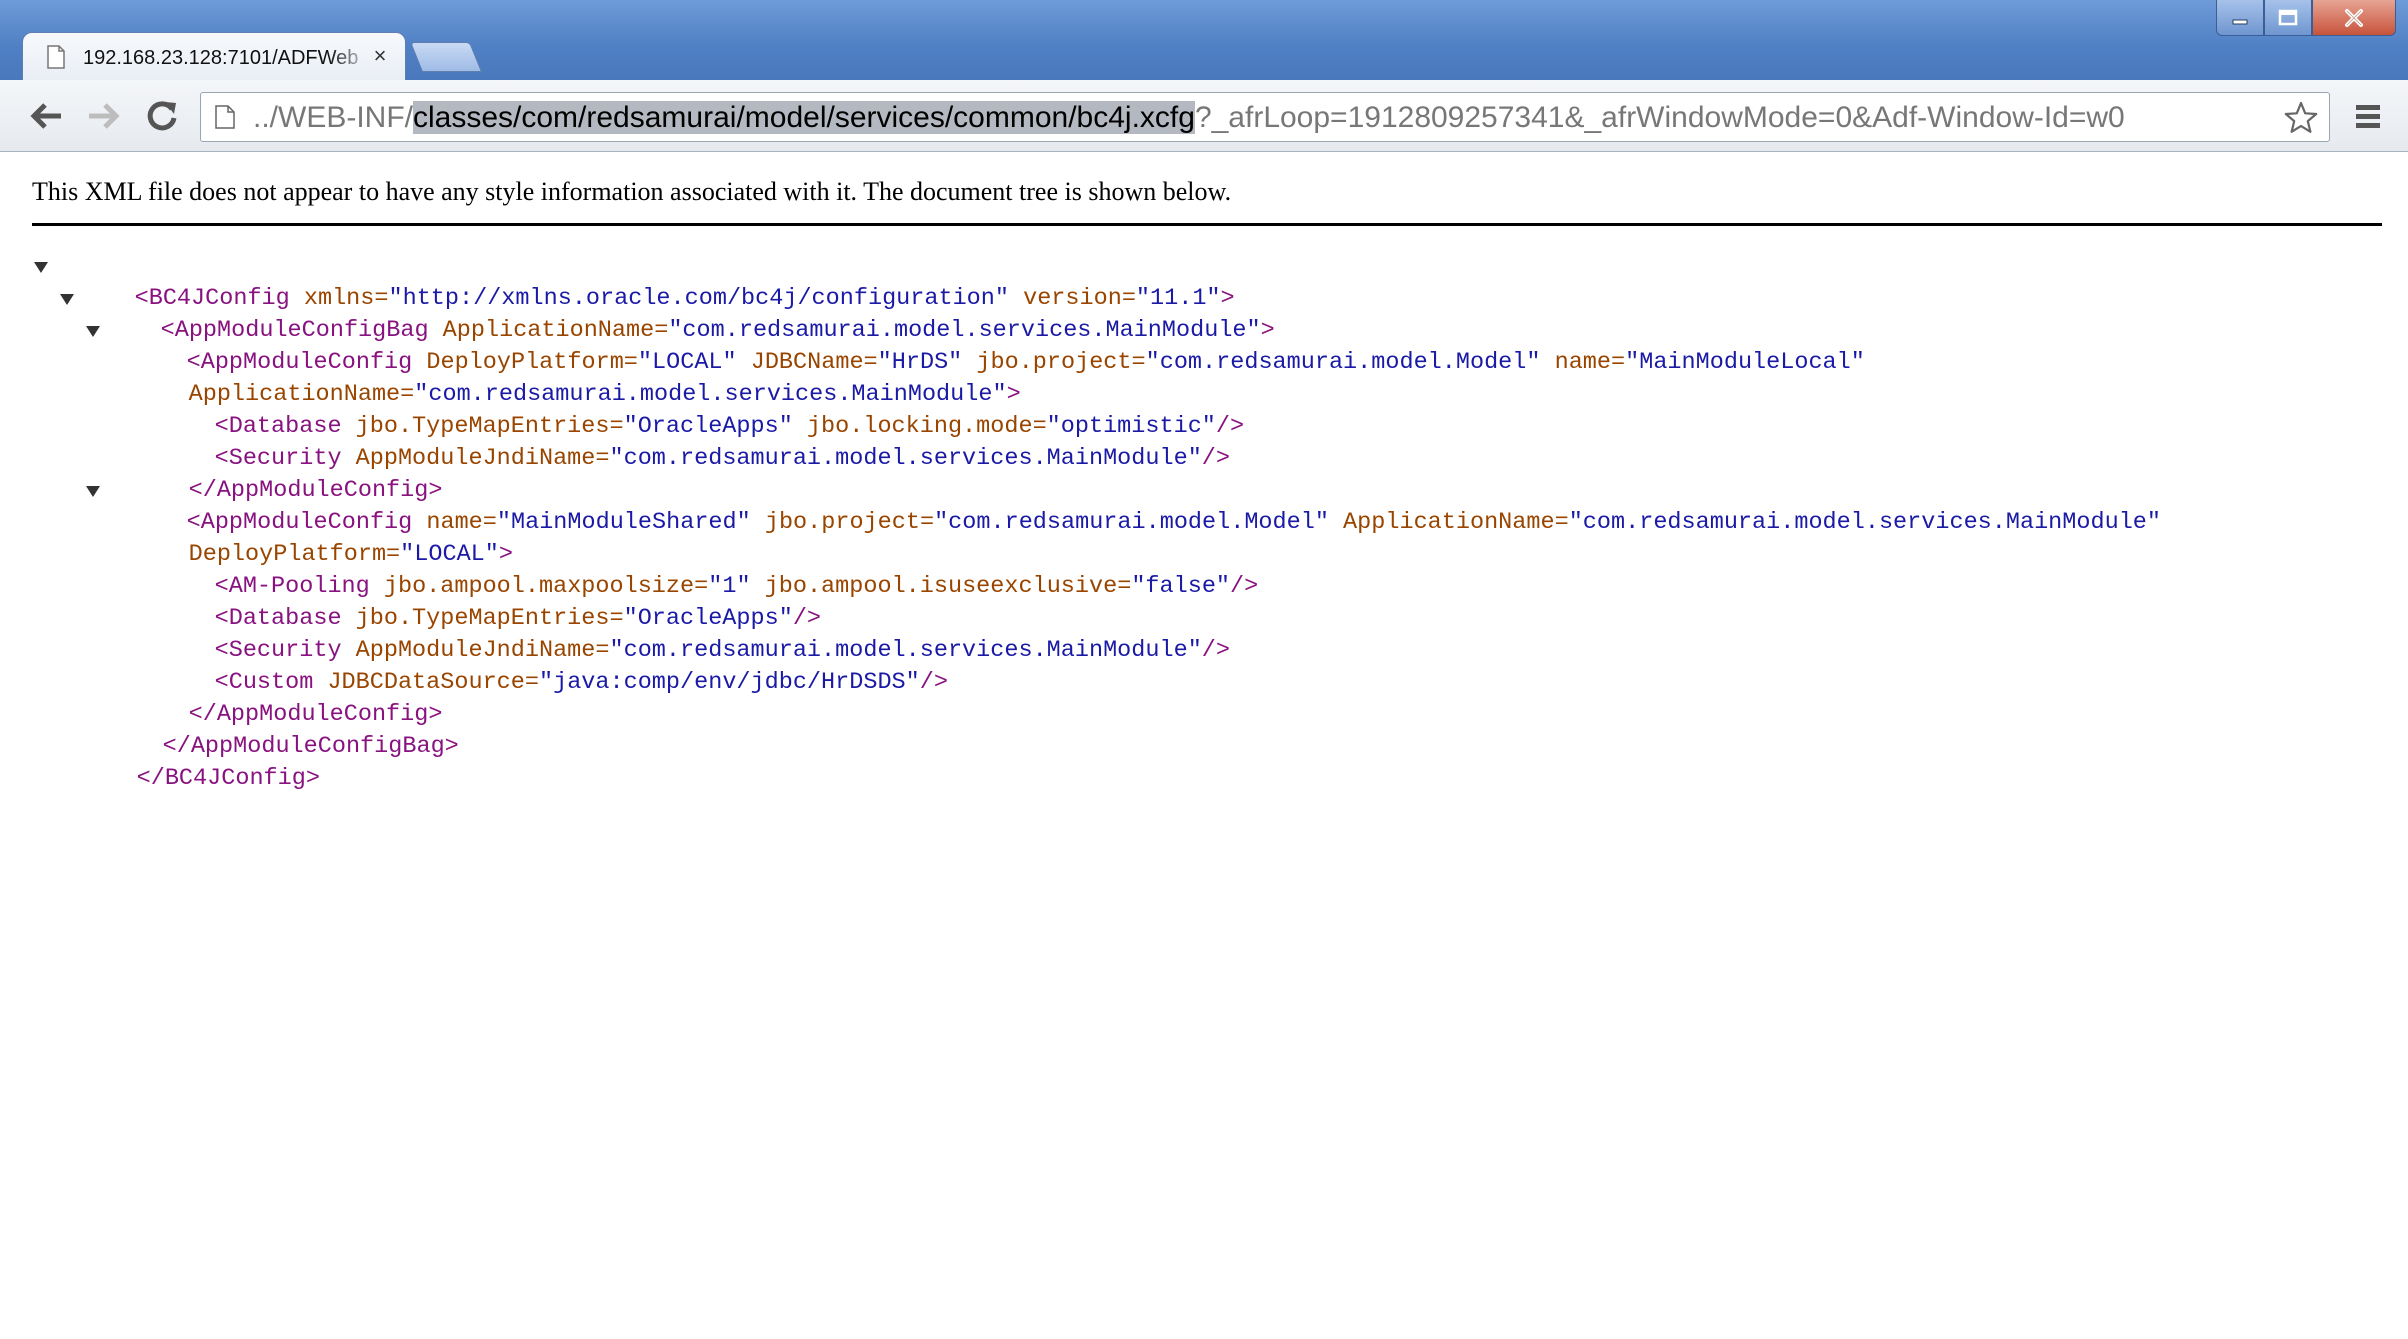  What do you see at coordinates (2301, 118) in the screenshot?
I see `star-icon` at bounding box center [2301, 118].